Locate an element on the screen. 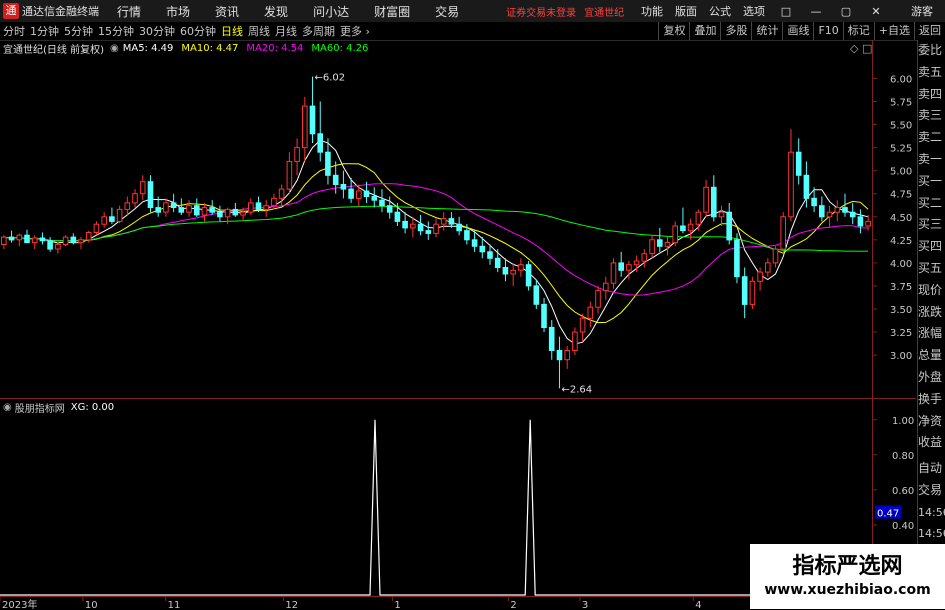 This screenshot has width=945, height=610. quote-label: 涨跌 is located at coordinates (930, 311).